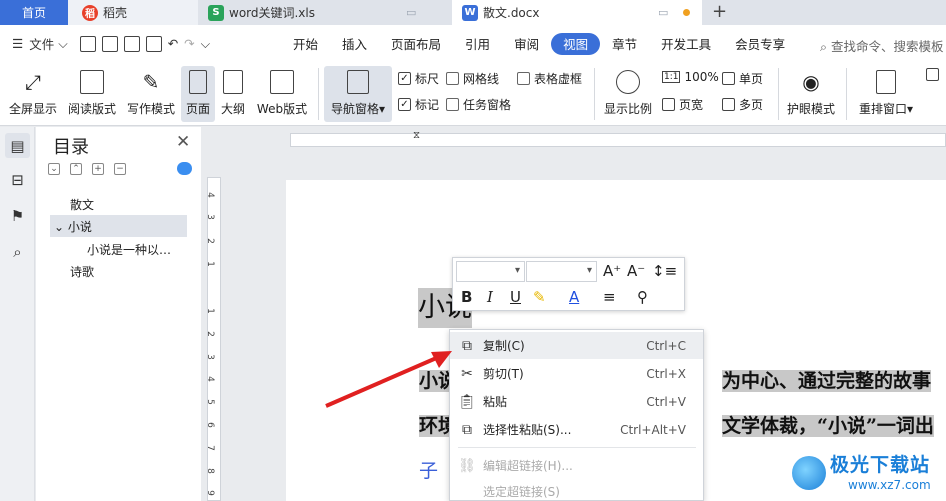  Describe the element at coordinates (472, 78) in the screenshot. I see `gridlines-checkbox: 网格线` at that location.